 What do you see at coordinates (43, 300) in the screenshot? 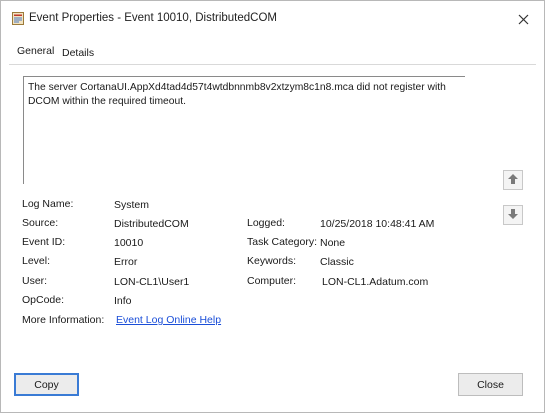
I see `opcode-label: OpCode:` at bounding box center [43, 300].